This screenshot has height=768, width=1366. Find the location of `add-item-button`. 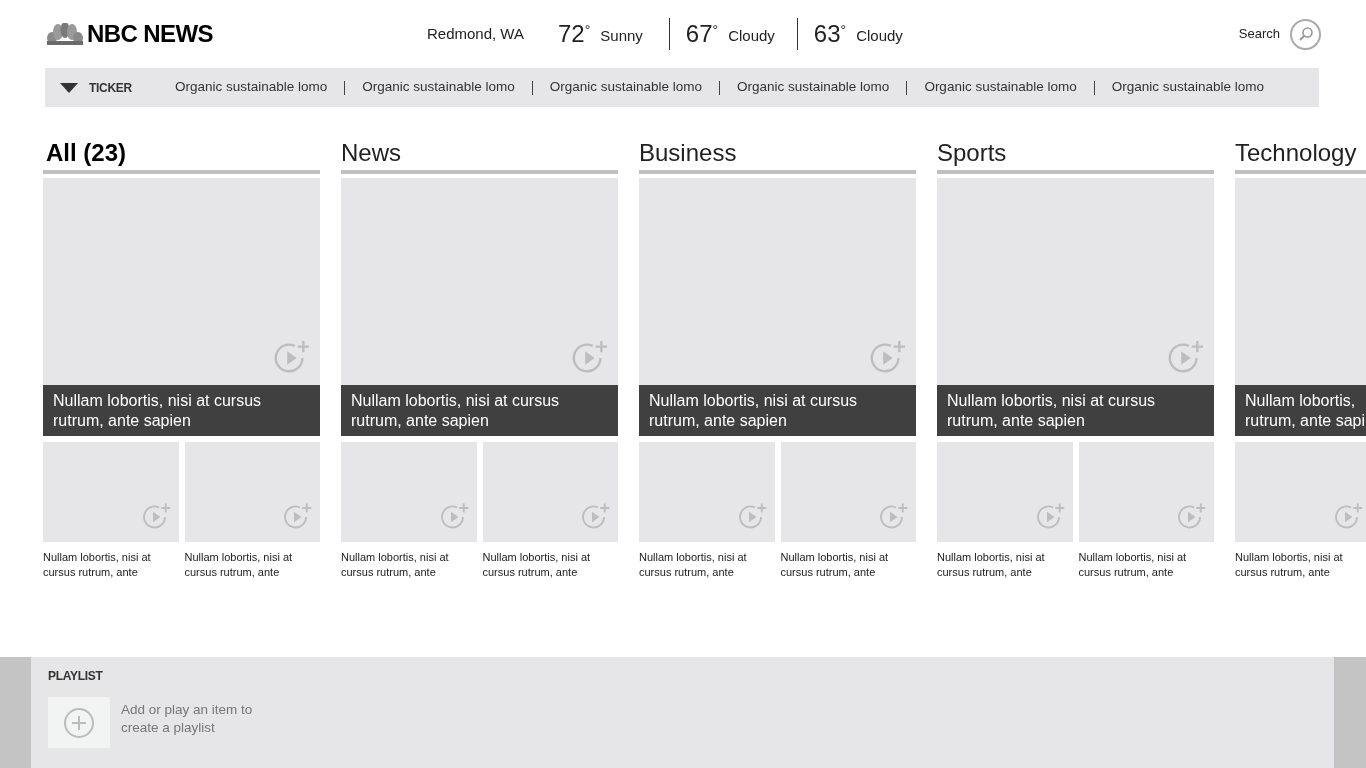

add-item-button is located at coordinates (79, 722).